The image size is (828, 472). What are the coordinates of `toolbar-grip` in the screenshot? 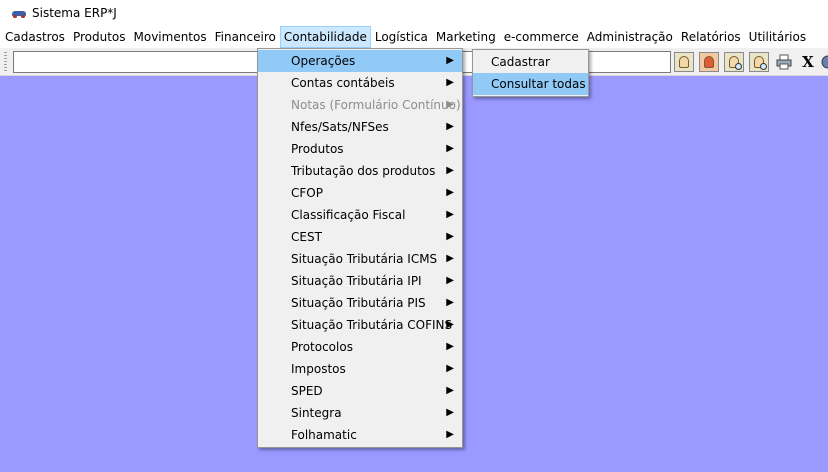 It's located at (5, 62).